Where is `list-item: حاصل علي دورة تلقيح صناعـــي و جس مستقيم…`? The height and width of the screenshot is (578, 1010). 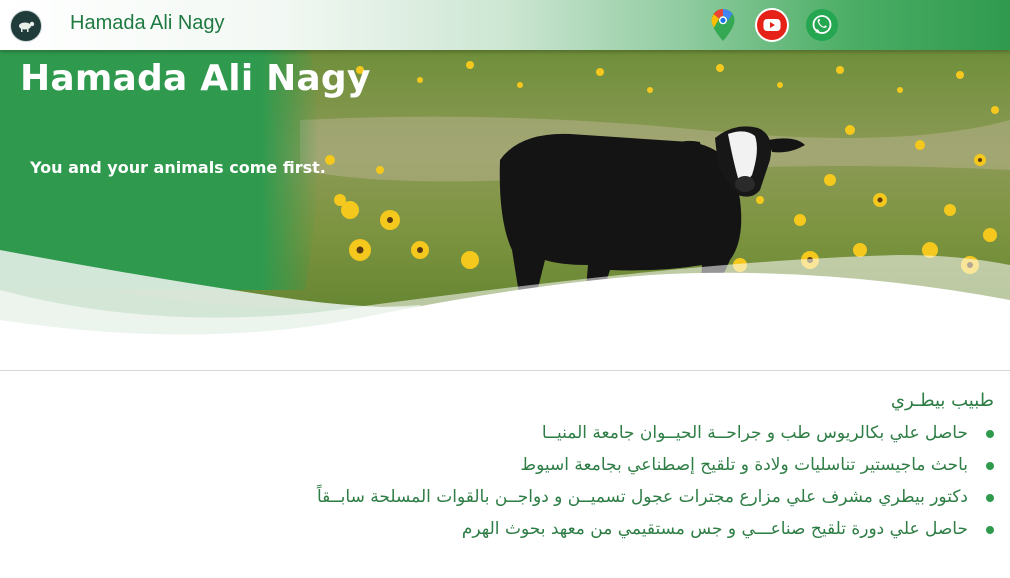
list-item: حاصل علي دورة تلقيح صناعـــي و جس مستقيم… is located at coordinates (594, 529).